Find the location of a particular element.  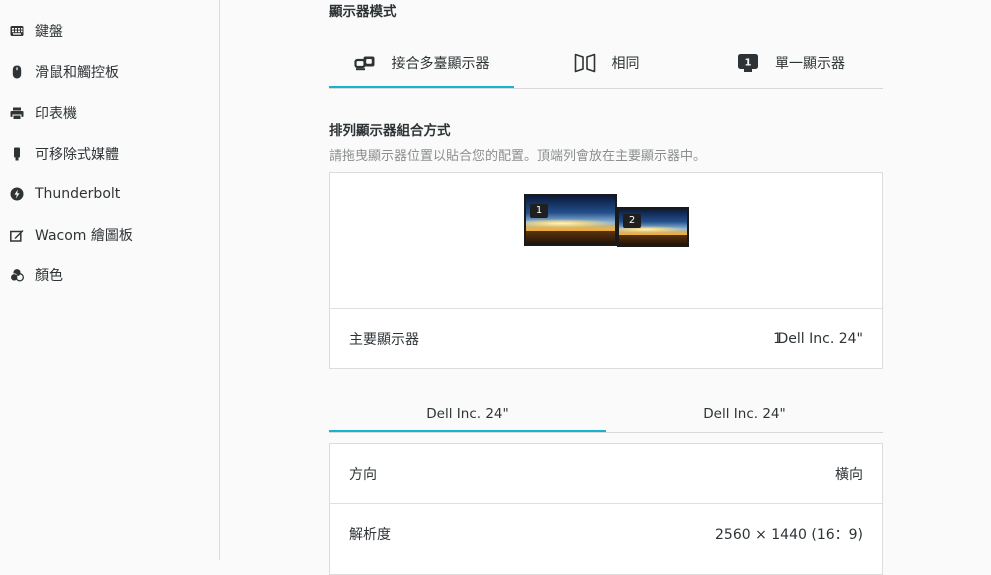

arrange-subtitle: 請拖曳顯示器位置以貼合您的配置。頂端列會放在主要顯示器中。 is located at coordinates (518, 156).